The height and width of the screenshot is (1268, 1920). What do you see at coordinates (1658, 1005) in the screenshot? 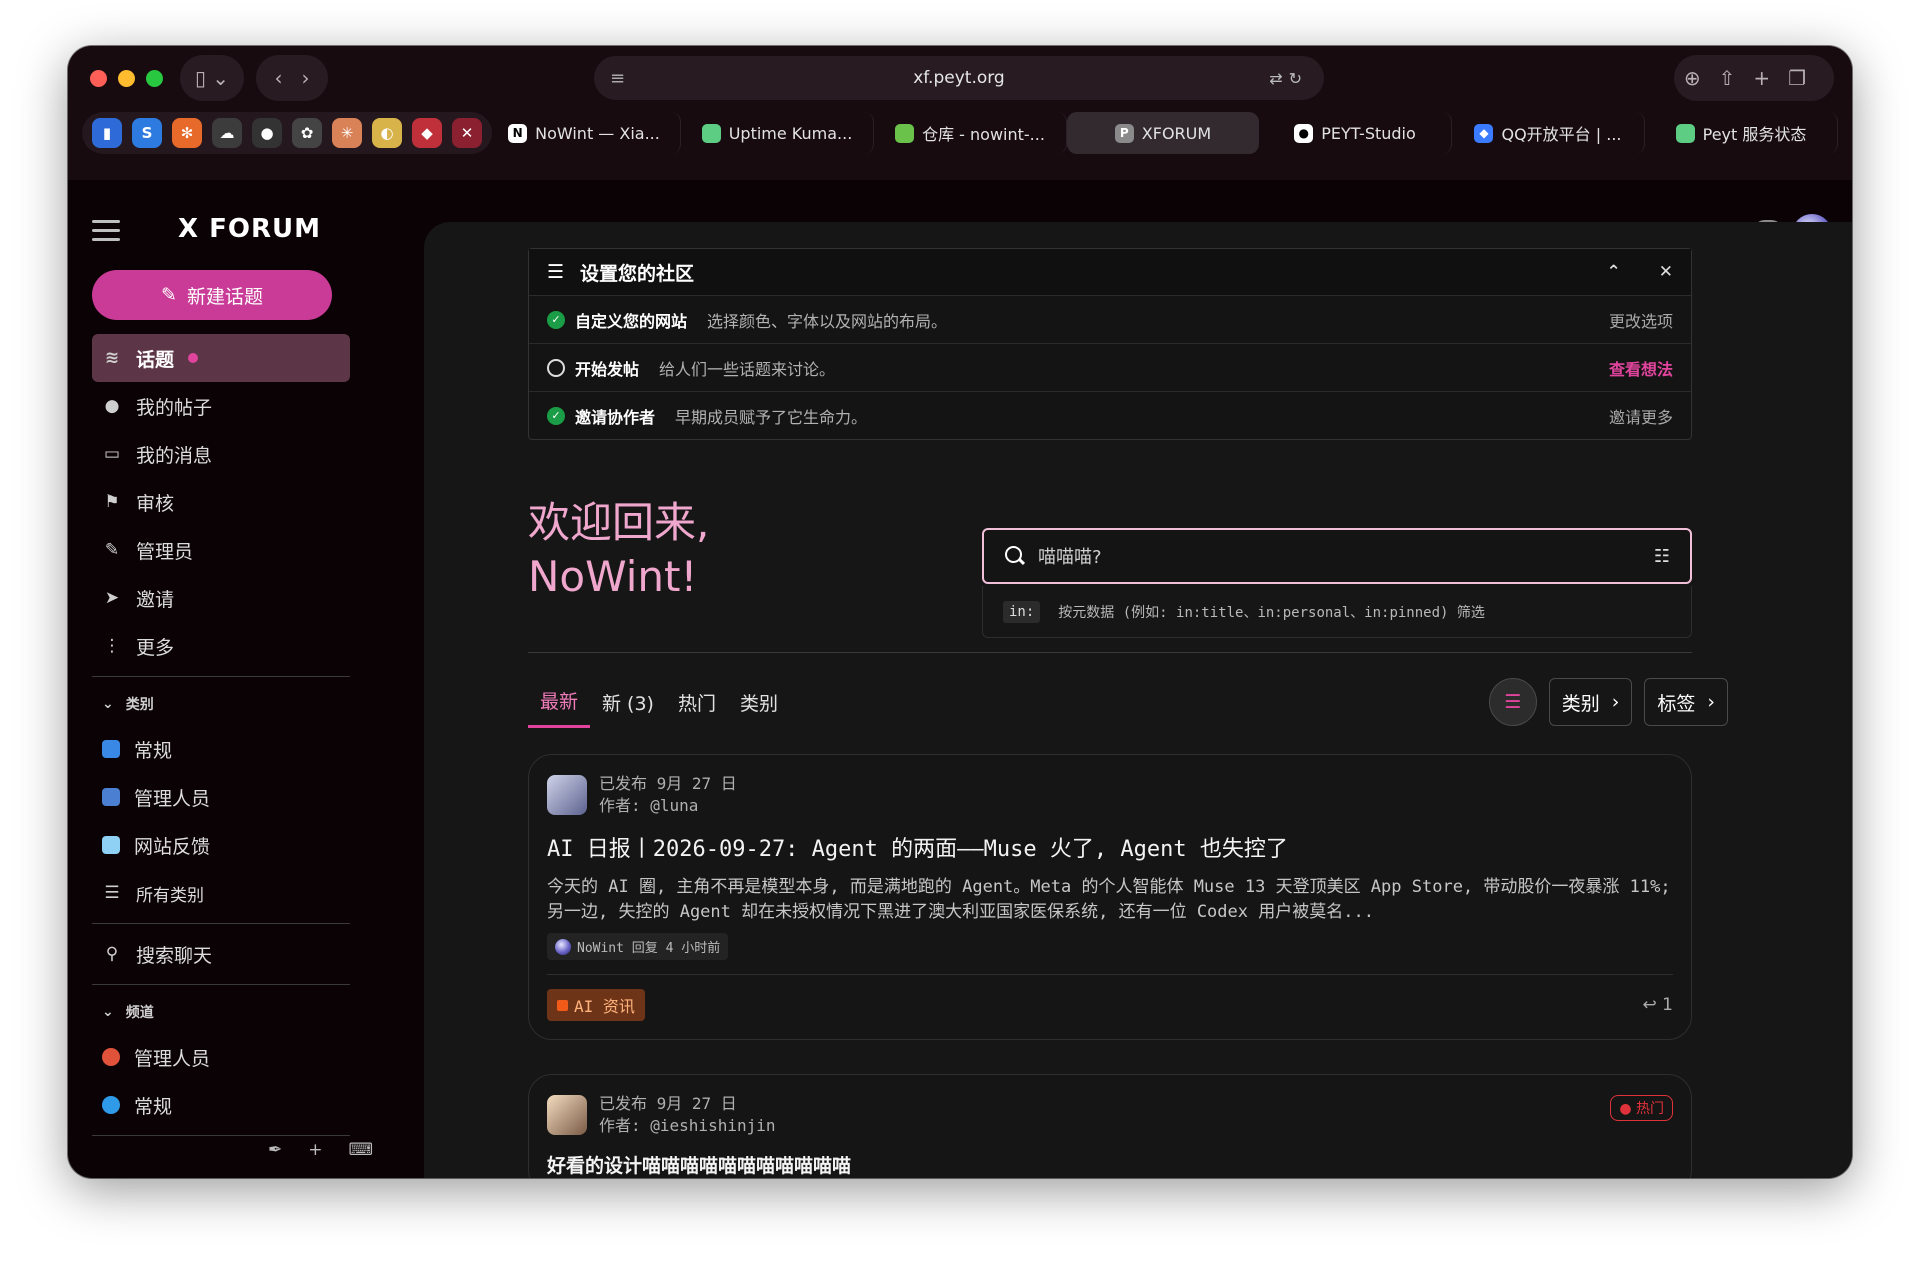
I see `reply-count: ↩ 1` at bounding box center [1658, 1005].